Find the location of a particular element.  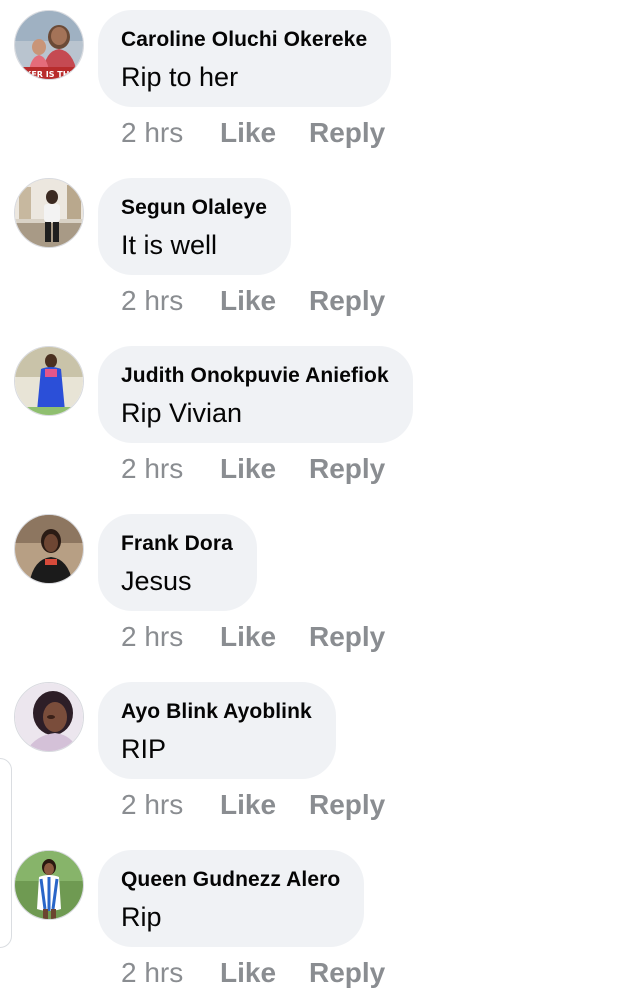

comment-bubble: Judith Onokpuvie Aniefiok Rip Vivian is located at coordinates (255, 394).